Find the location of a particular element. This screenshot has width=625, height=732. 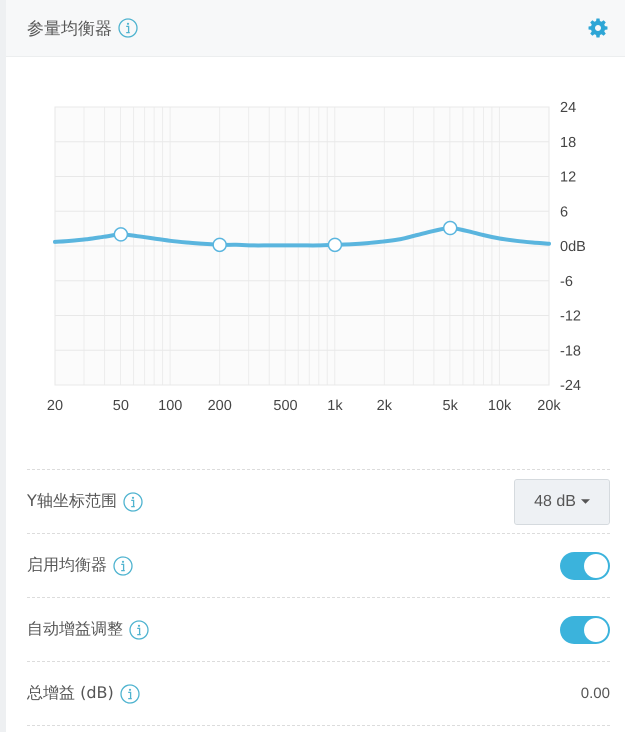

y-axis-label: 6 is located at coordinates (564, 212).